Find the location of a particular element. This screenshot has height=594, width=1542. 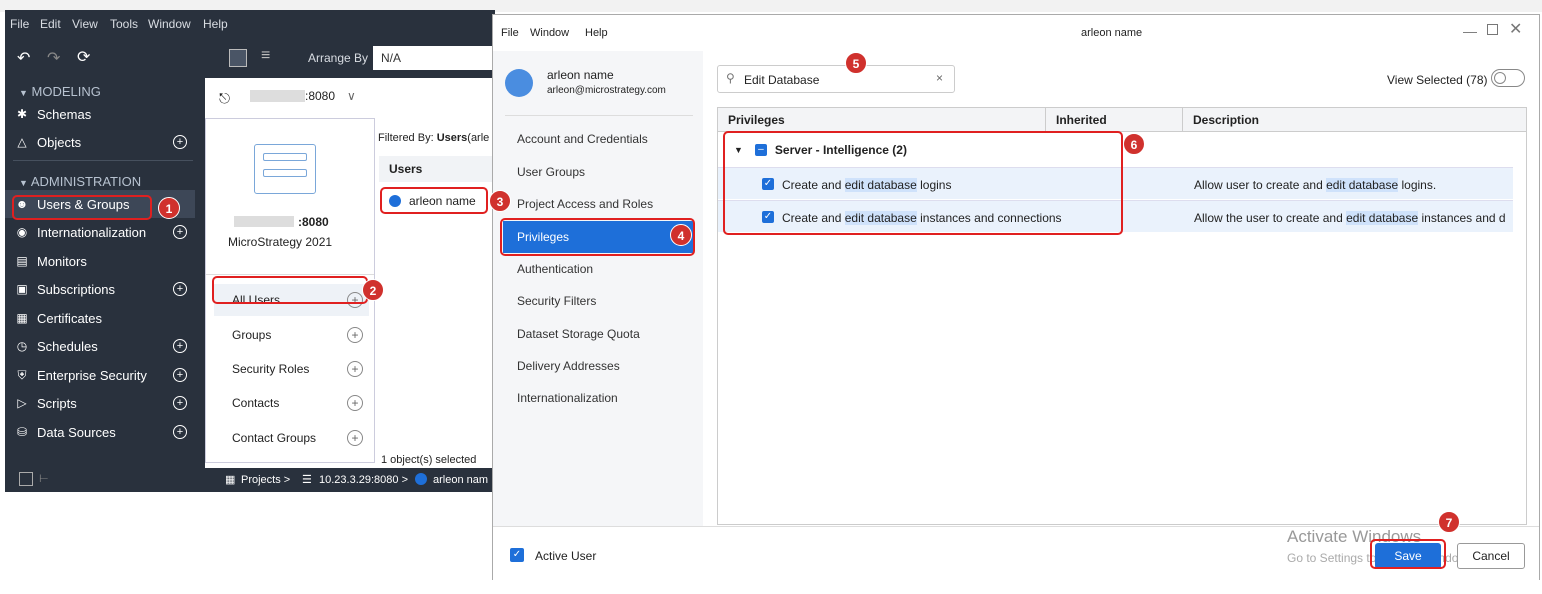

nav-internationalization: Internationalization is located at coordinates (598, 398).